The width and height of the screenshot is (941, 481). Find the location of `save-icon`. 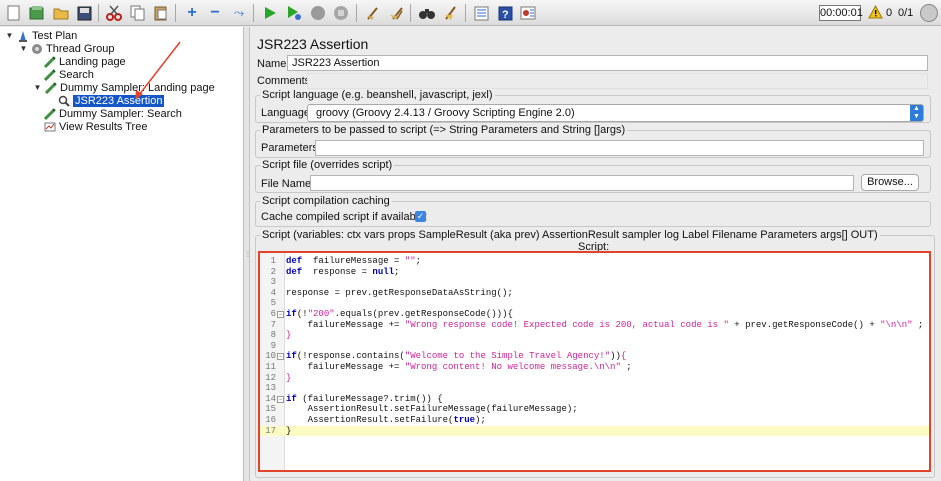

save-icon is located at coordinates (84, 13).